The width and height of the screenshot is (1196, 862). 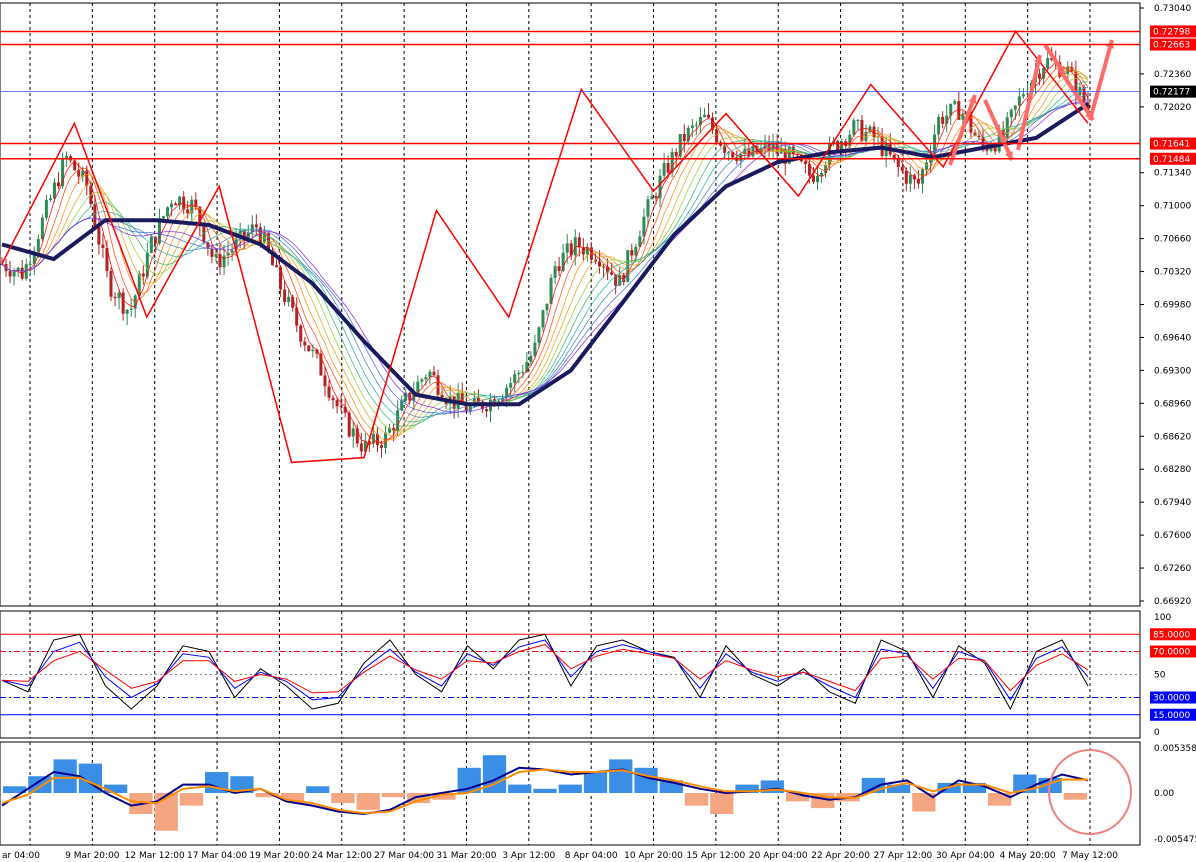 What do you see at coordinates (1172, 240) in the screenshot?
I see `y-tick-label: 0.70660` at bounding box center [1172, 240].